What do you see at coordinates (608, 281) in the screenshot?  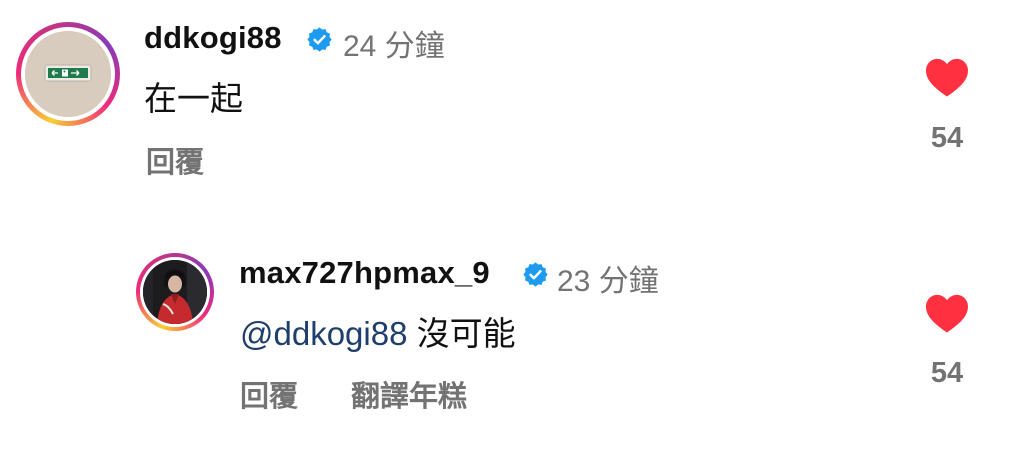 I see `comment-timestamp: 23 分鐘` at bounding box center [608, 281].